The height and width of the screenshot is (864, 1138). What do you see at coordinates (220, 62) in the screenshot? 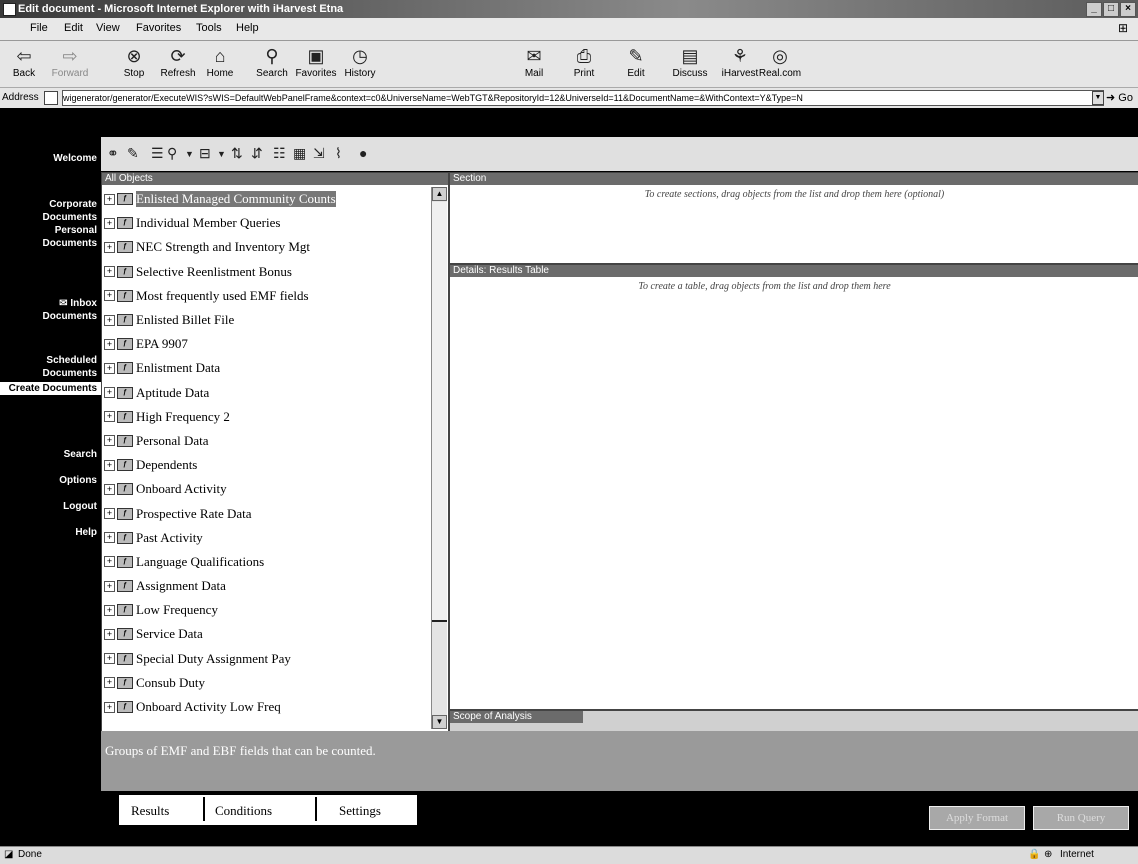
I see `home-button: ⌂ Home` at bounding box center [220, 62].